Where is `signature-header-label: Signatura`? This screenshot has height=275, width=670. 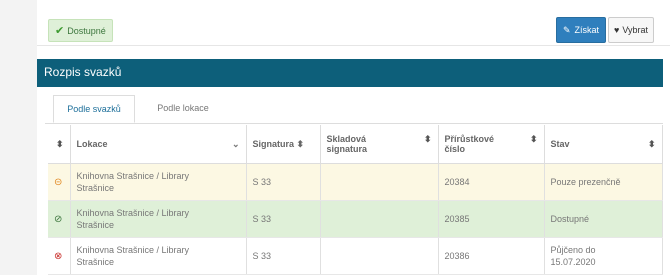
signature-header-label: Signatura is located at coordinates (273, 143).